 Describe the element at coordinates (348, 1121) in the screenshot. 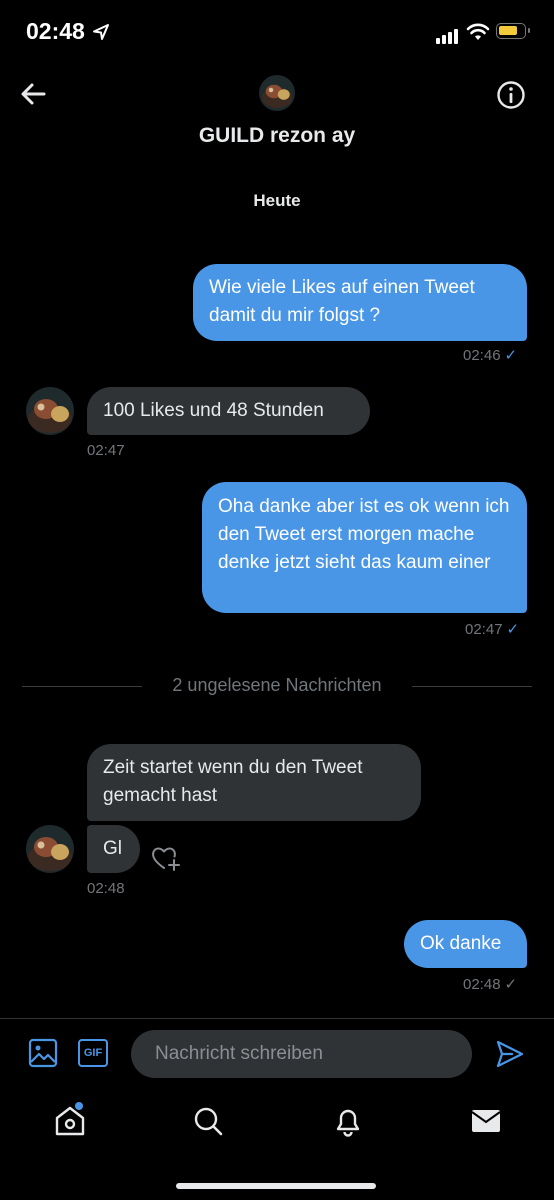

I see `bell-icon` at that location.